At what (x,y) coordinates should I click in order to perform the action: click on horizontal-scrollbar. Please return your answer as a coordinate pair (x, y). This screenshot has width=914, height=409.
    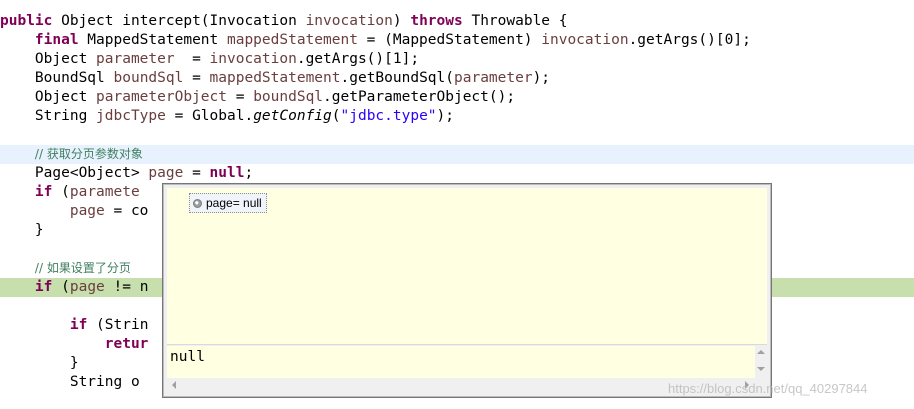
    Looking at the image, I should click on (461, 384).